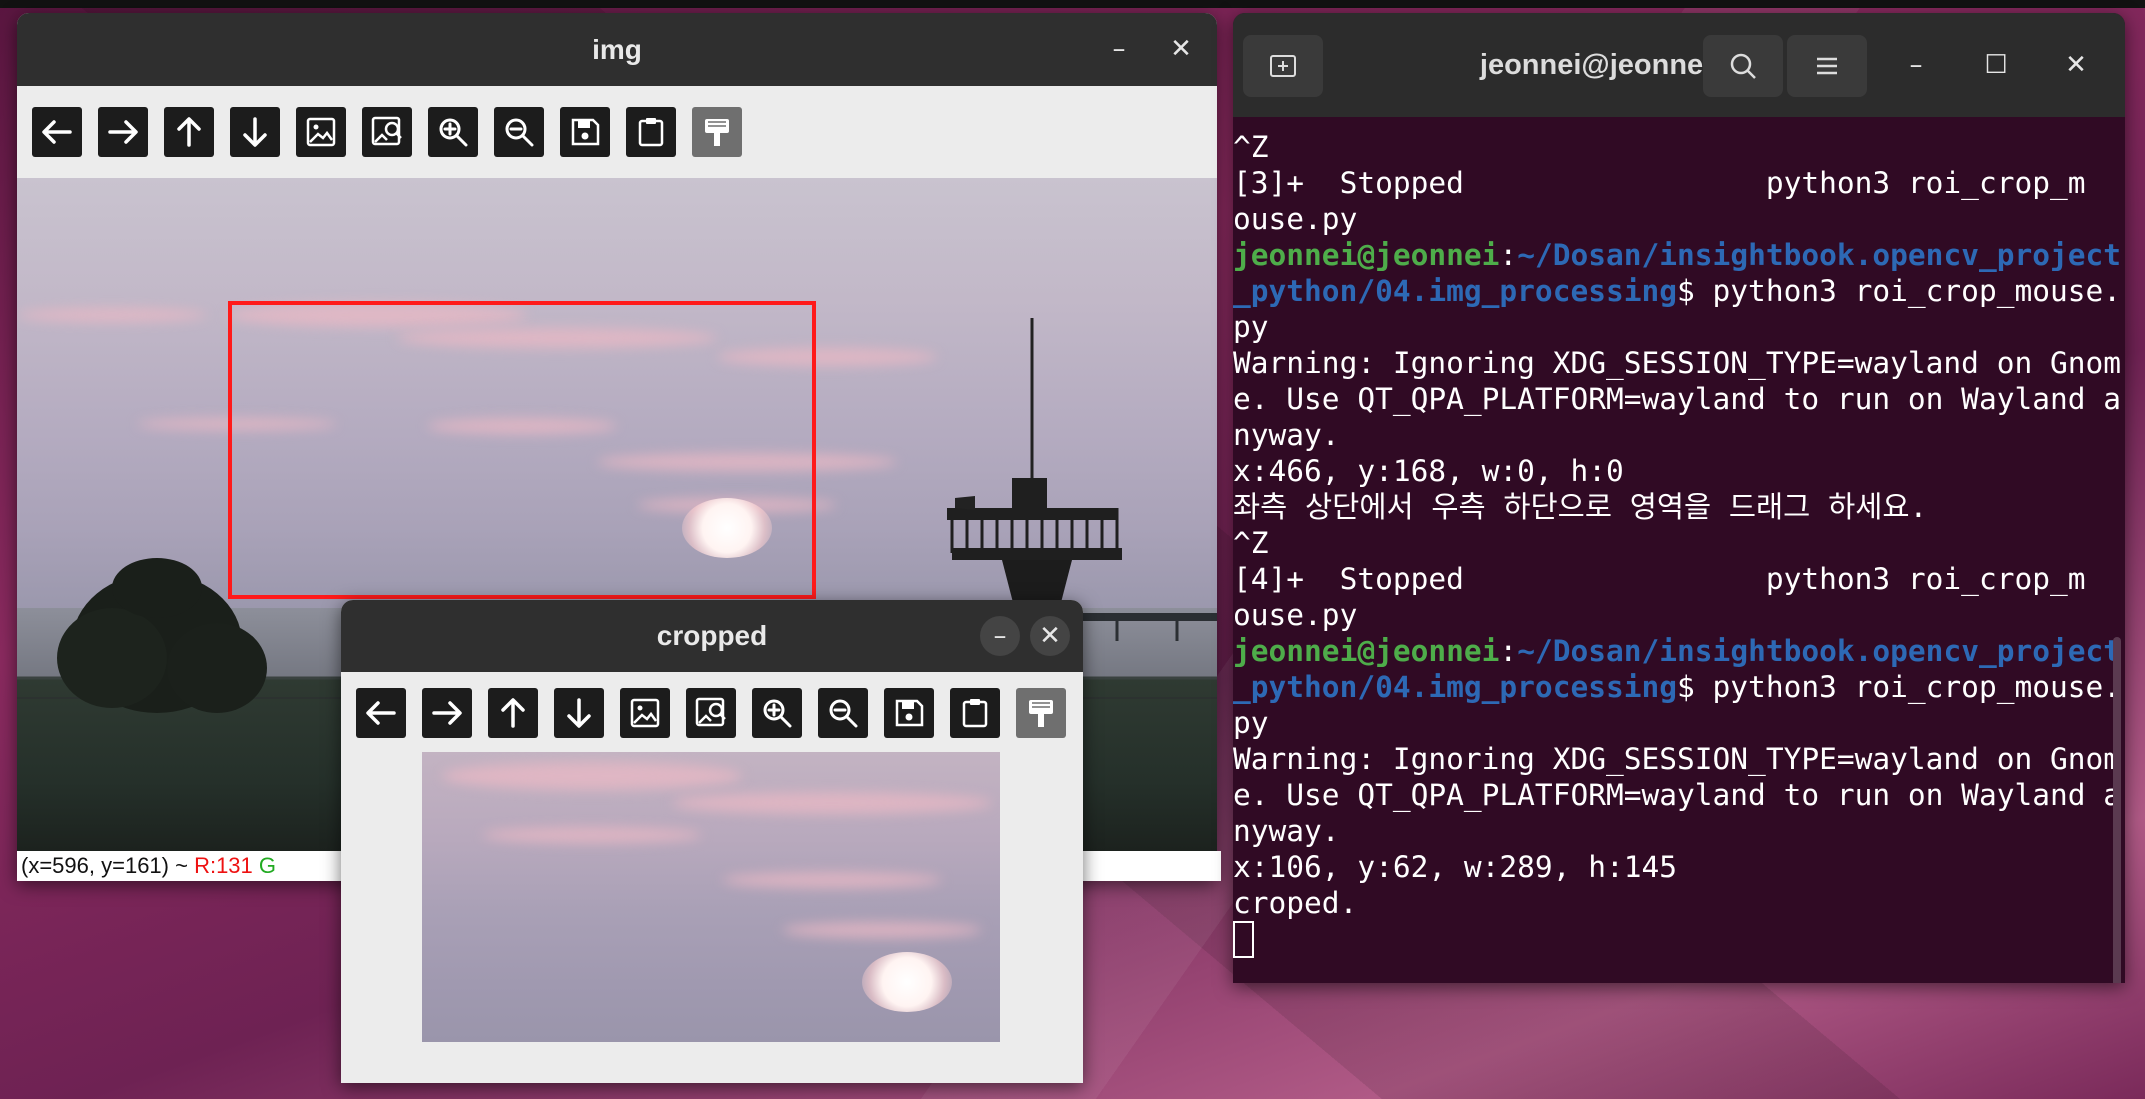 This screenshot has height=1099, width=2145. What do you see at coordinates (1243, 939) in the screenshot?
I see `terminal-cursor` at bounding box center [1243, 939].